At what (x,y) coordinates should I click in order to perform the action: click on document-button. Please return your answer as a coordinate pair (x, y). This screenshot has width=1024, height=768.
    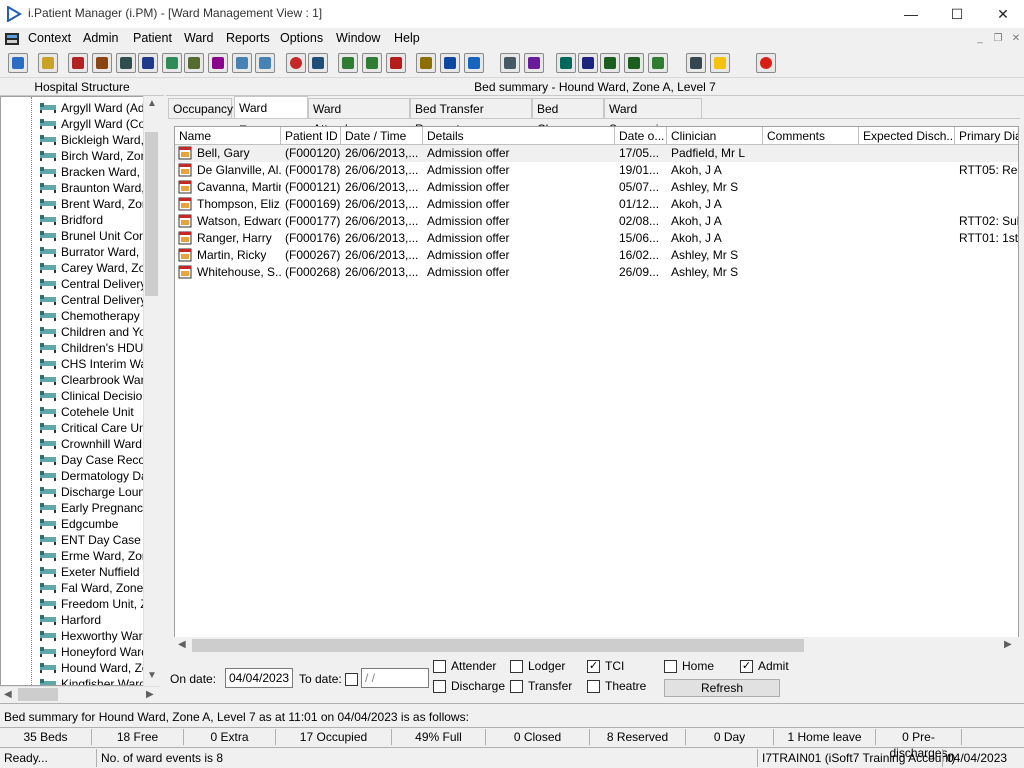
    Looking at the image, I should click on (510, 63).